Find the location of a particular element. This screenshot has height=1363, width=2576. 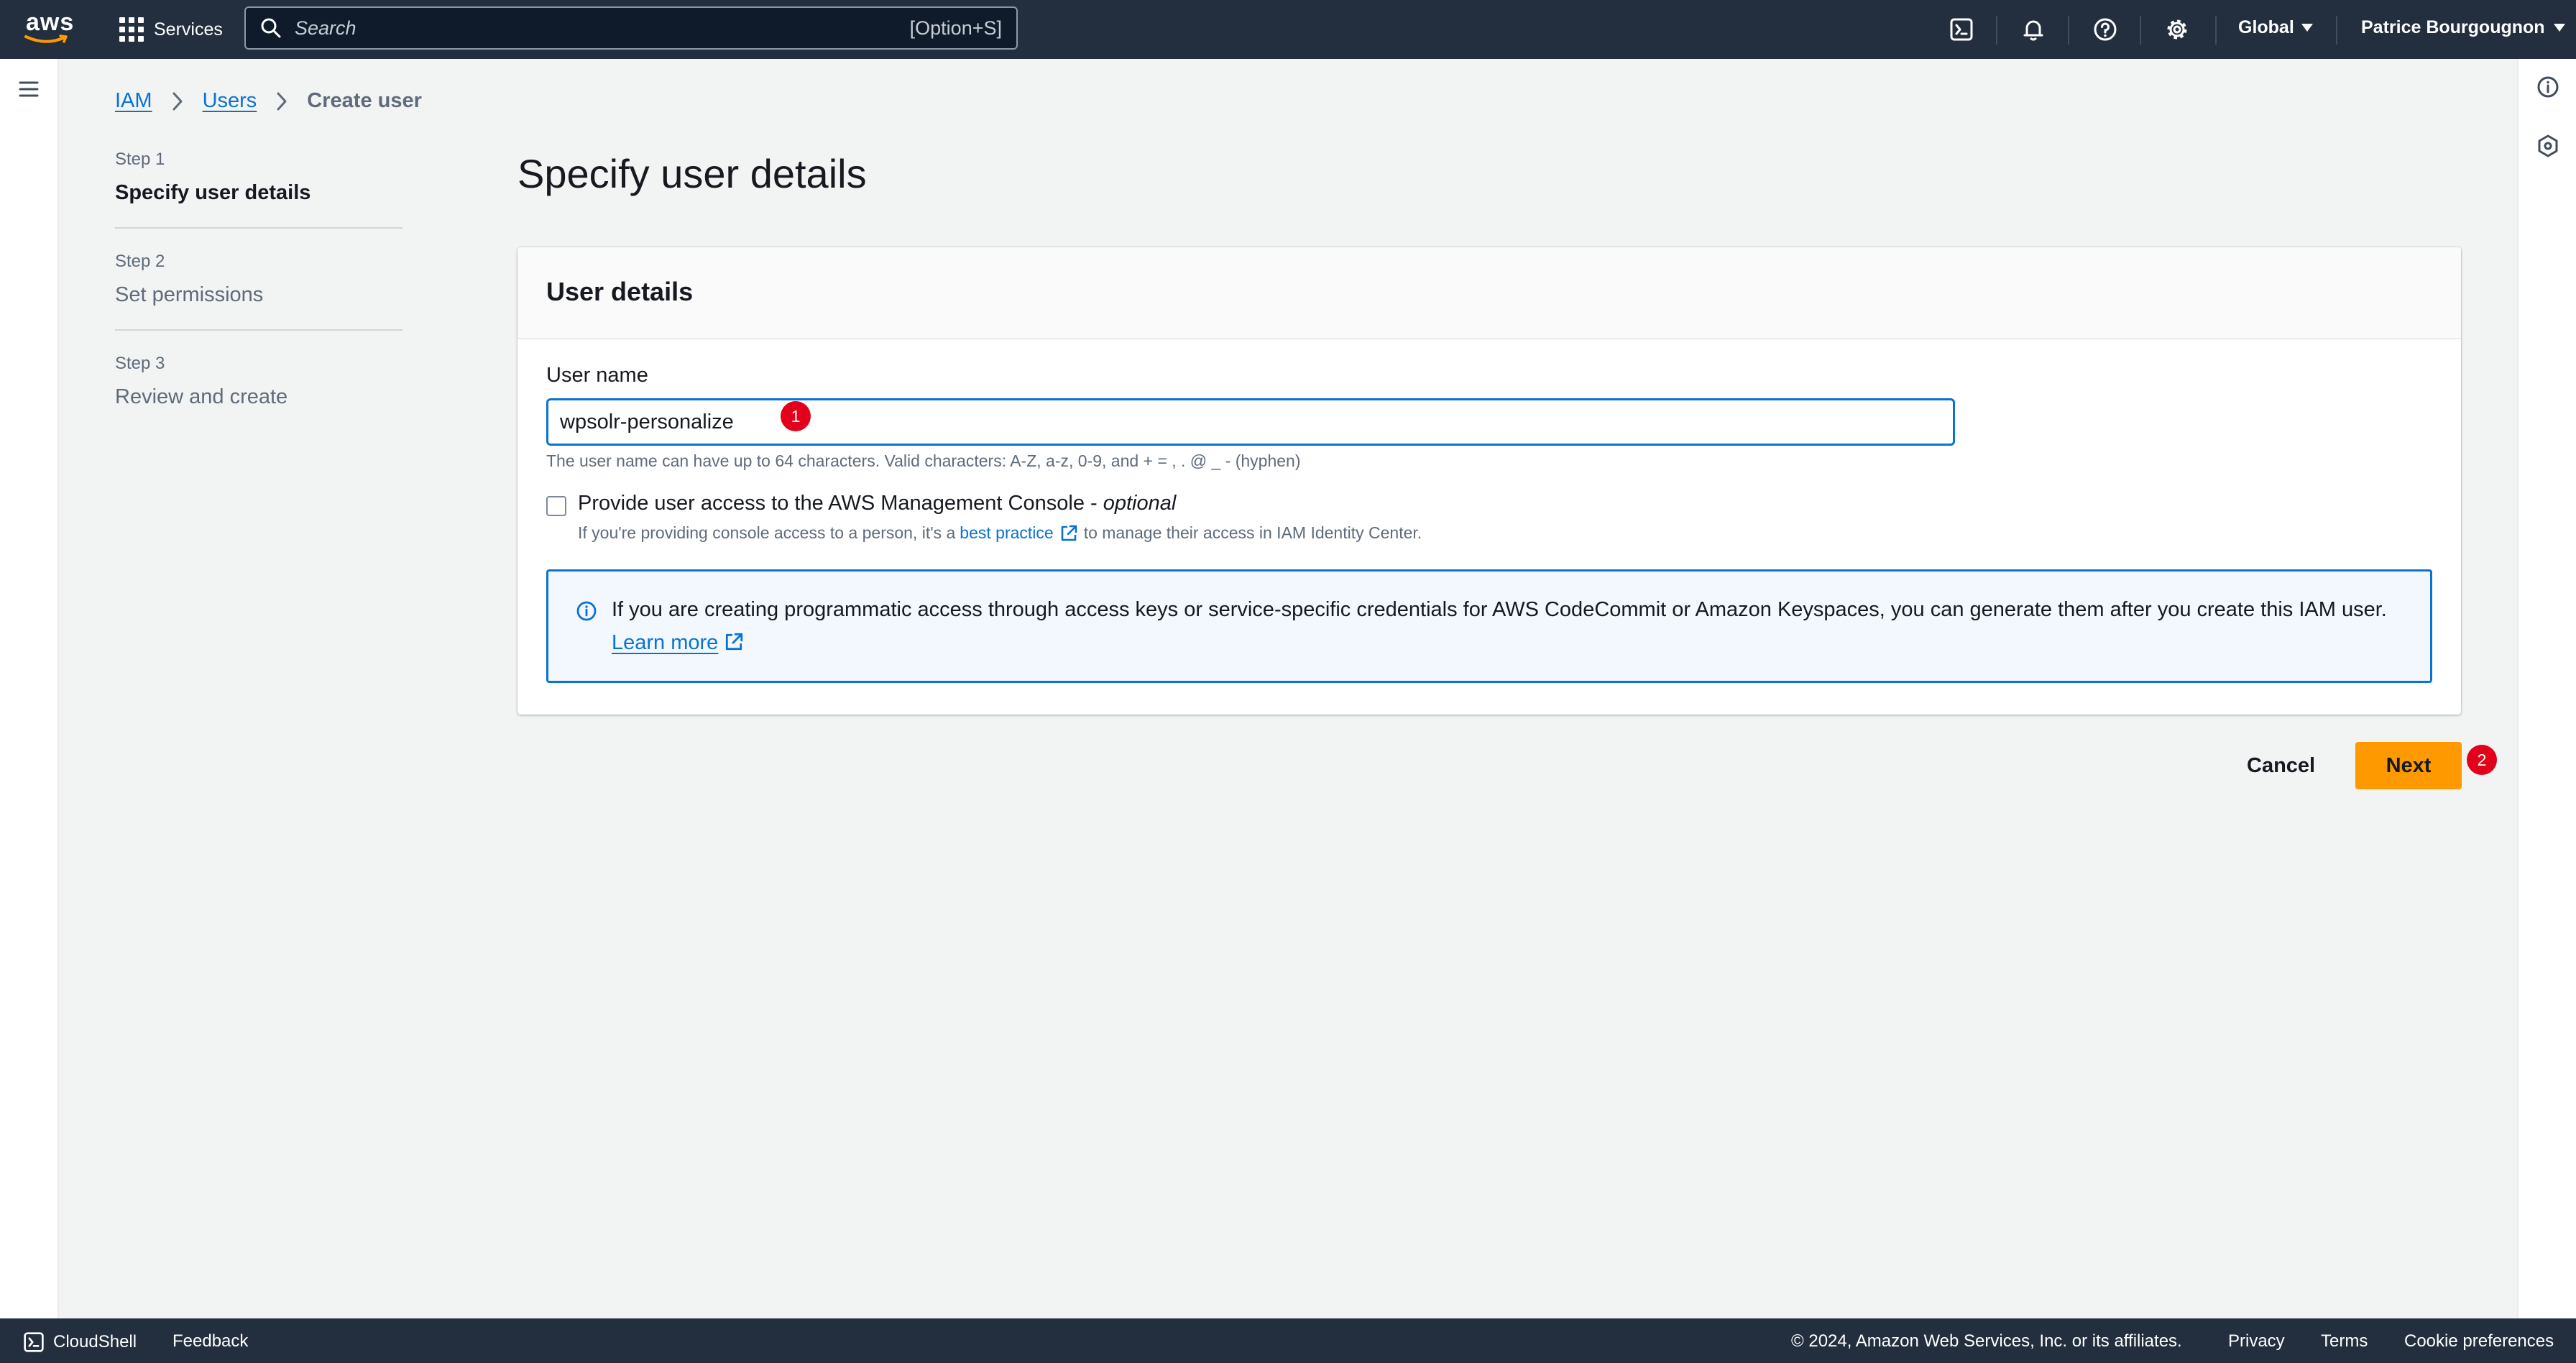

region-selector: Global is located at coordinates (2275, 28).